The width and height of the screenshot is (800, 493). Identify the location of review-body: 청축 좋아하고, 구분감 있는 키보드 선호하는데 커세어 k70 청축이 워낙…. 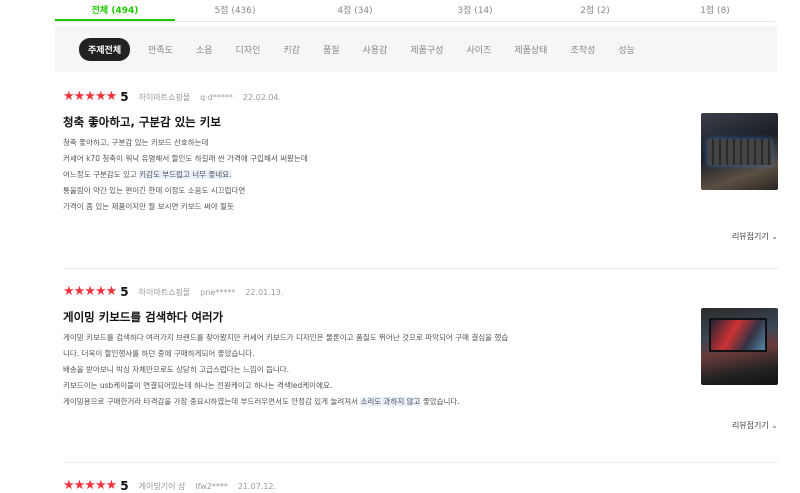
(375, 175).